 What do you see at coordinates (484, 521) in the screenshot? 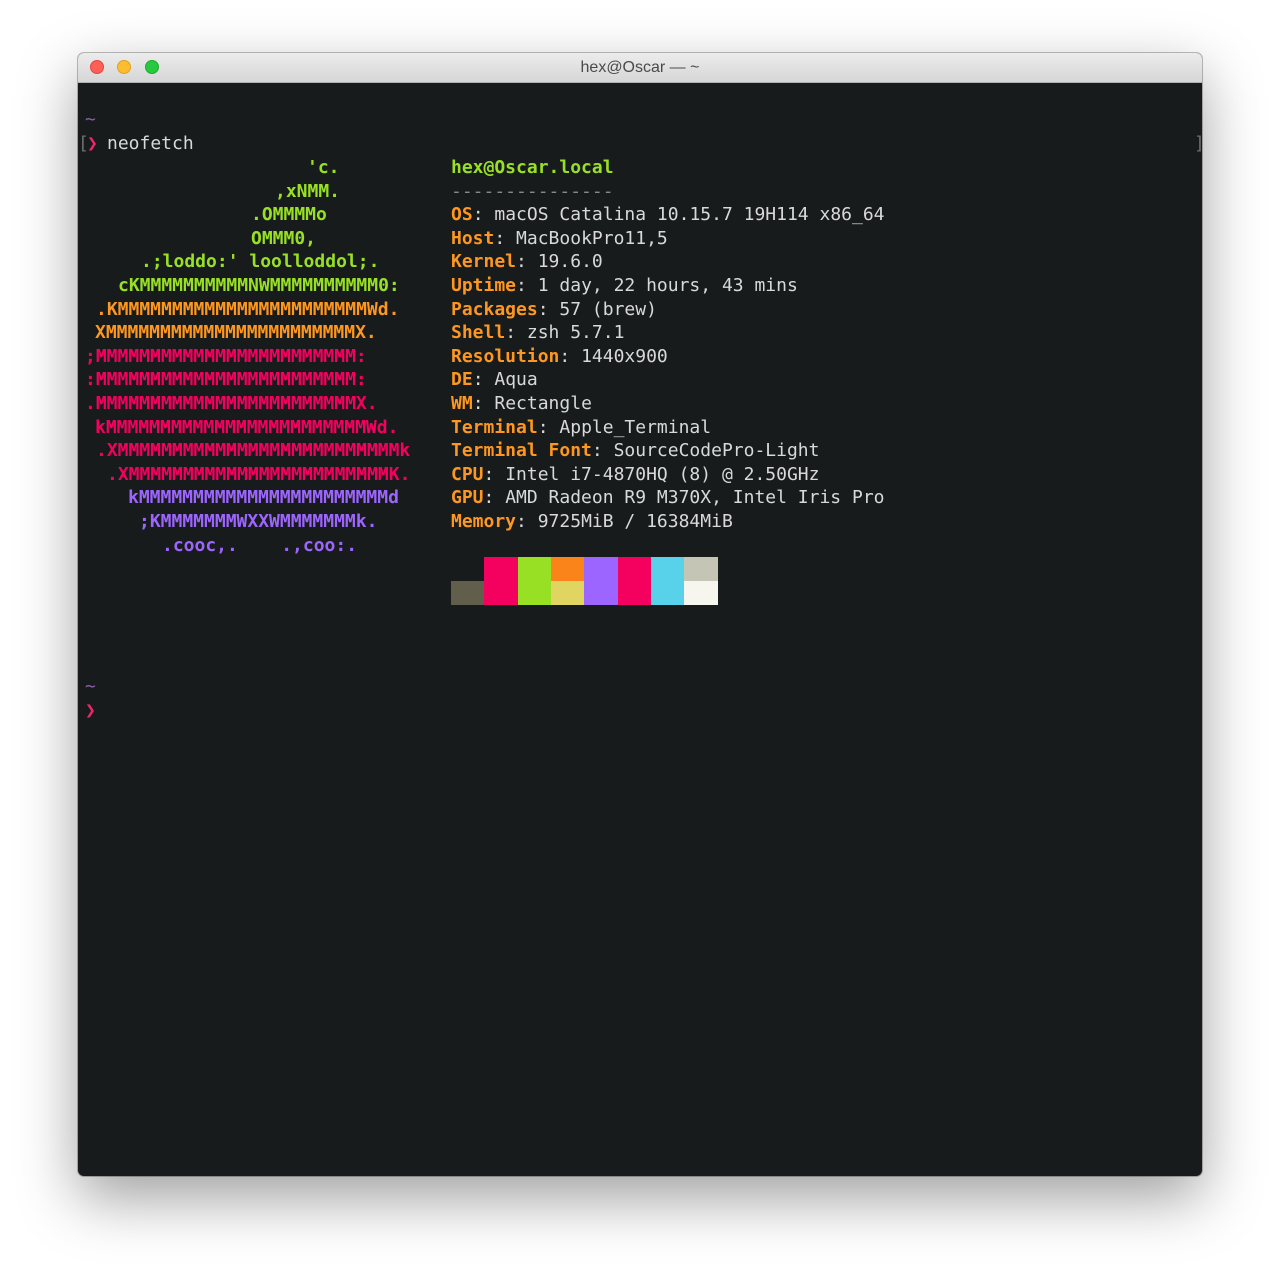
I see `info-key: Memory` at bounding box center [484, 521].